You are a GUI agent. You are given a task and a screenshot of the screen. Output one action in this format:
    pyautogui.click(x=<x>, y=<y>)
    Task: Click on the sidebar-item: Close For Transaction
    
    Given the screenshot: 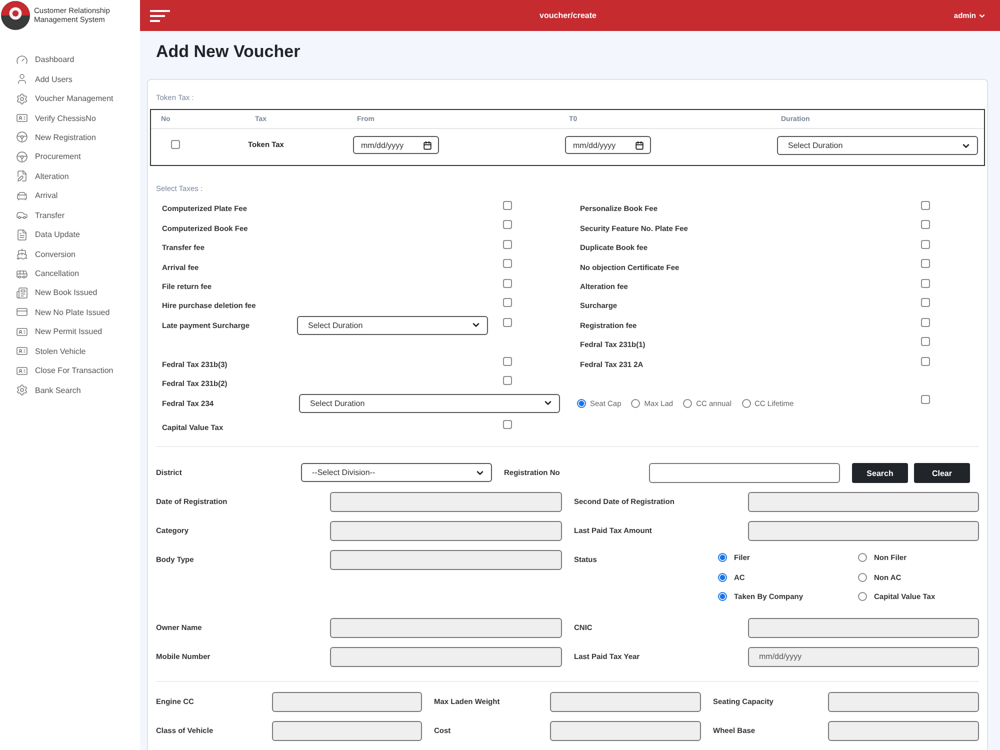 What is the action you would take?
    pyautogui.click(x=70, y=370)
    